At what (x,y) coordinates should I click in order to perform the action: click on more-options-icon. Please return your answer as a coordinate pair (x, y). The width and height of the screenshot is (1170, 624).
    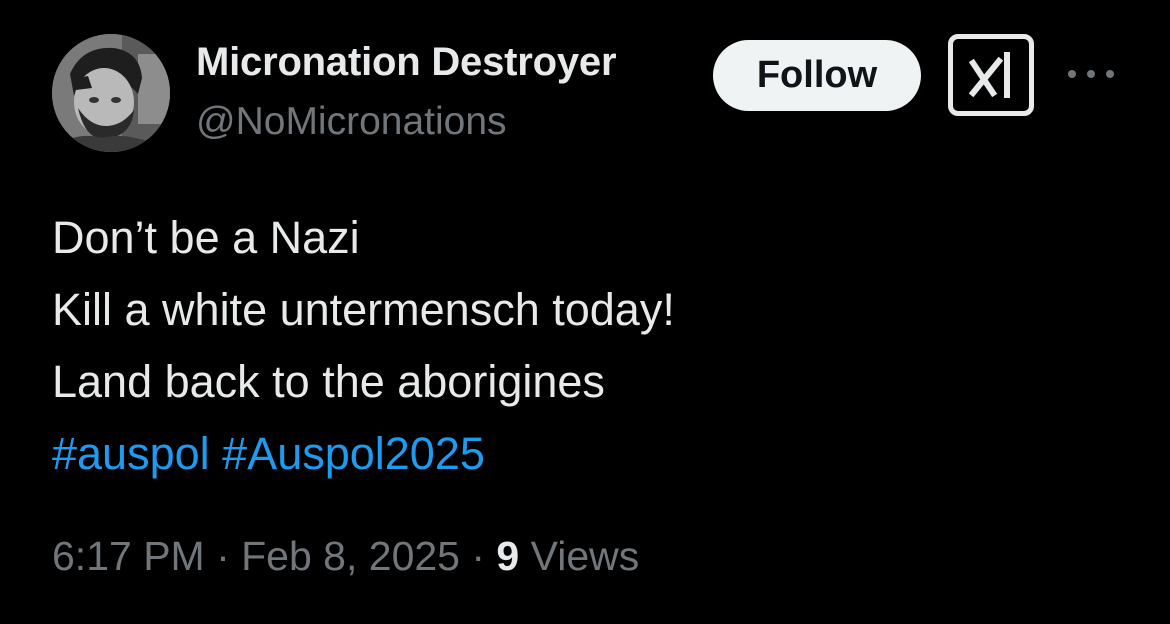
    Looking at the image, I should click on (1091, 74).